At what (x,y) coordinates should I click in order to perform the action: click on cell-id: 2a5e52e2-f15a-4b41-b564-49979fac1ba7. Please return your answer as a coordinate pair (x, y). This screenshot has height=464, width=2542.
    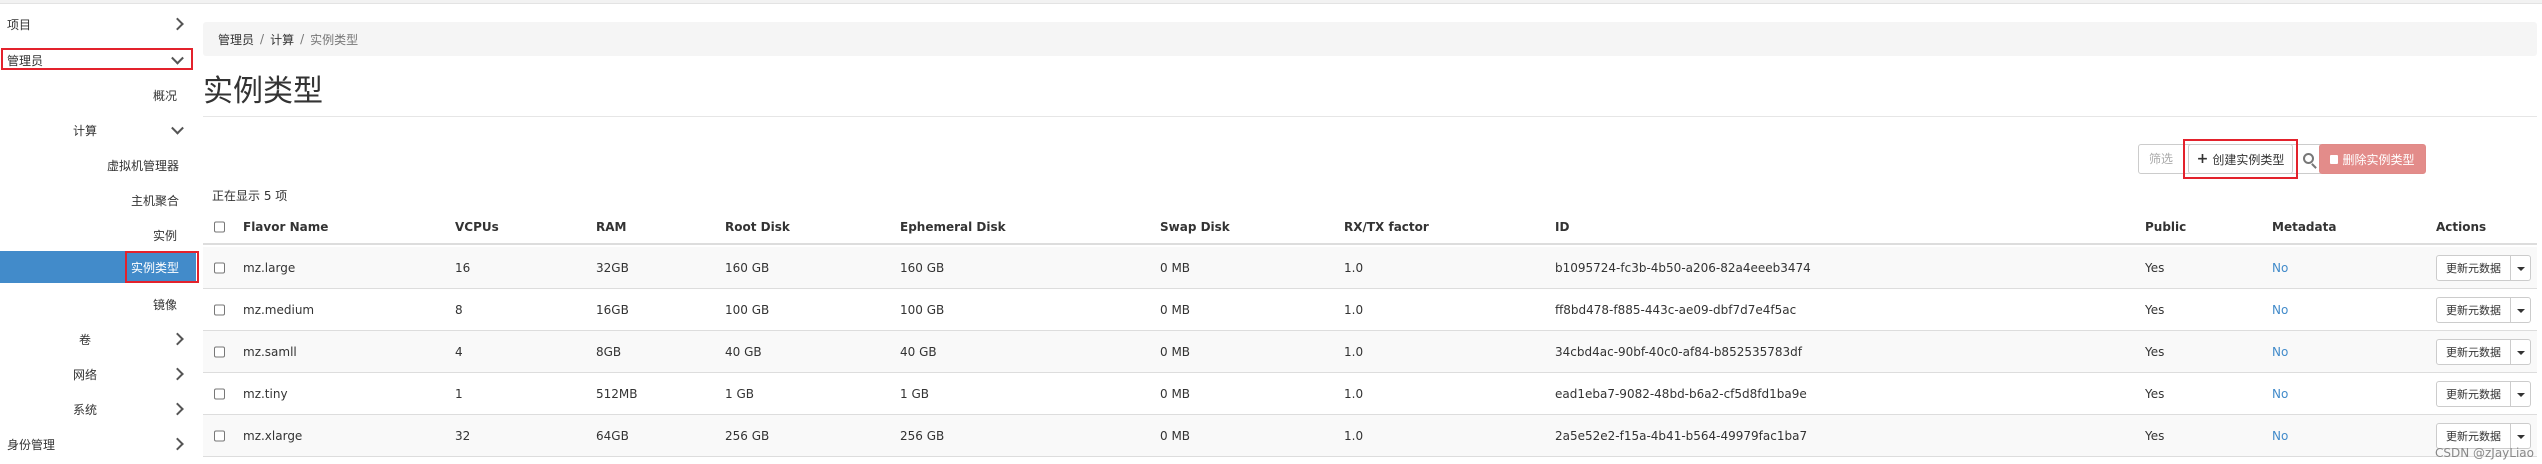
    Looking at the image, I should click on (1681, 435).